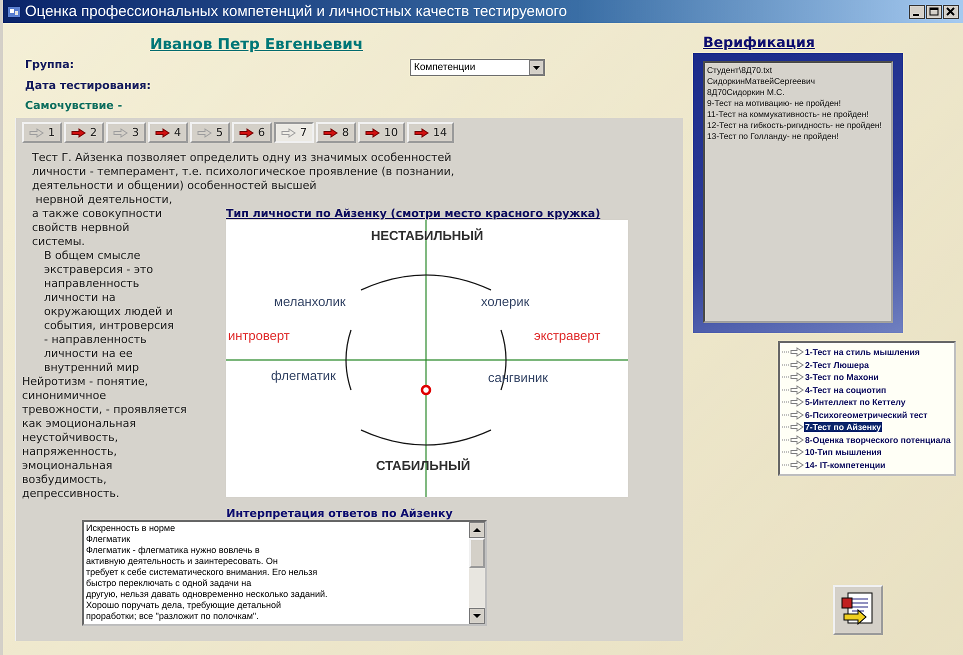  What do you see at coordinates (934, 11) in the screenshot?
I see `maximize-icon` at bounding box center [934, 11].